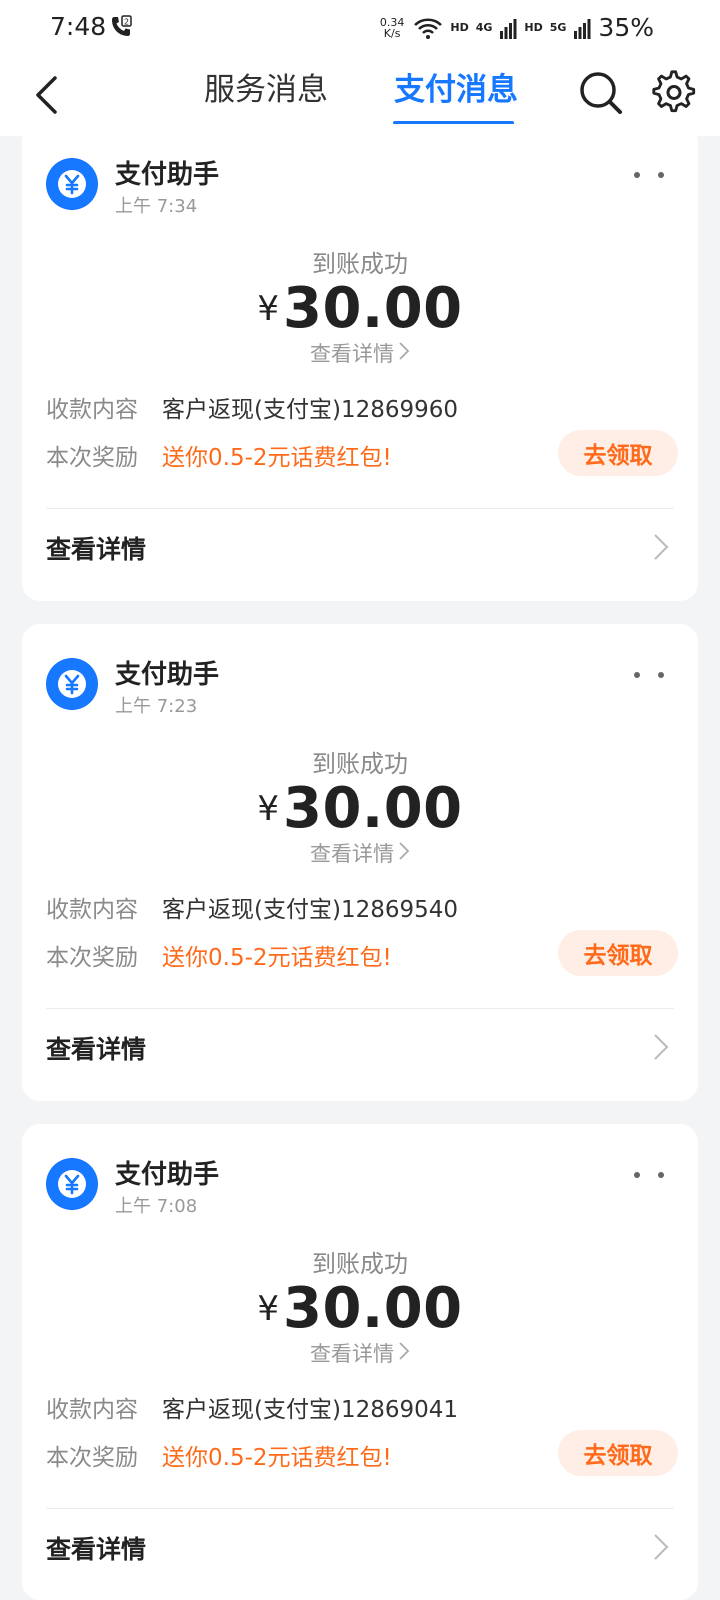  I want to click on hd-call-icon: 2, so click(122, 25).